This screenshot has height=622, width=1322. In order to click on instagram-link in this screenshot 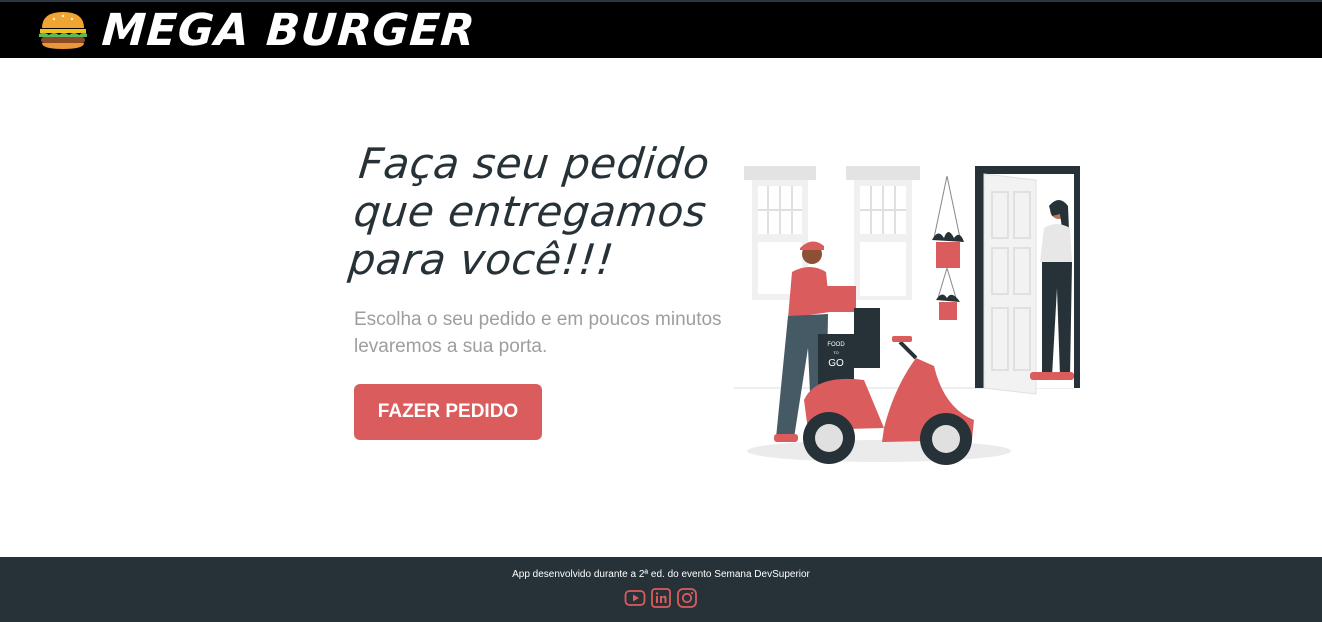, I will do `click(687, 598)`.